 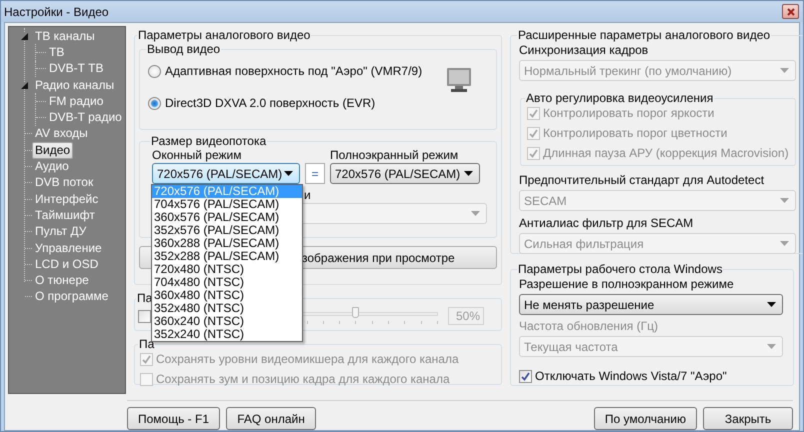 What do you see at coordinates (627, 284) in the screenshot?
I see `field-label: Разрешение в полноэкранном режиме` at bounding box center [627, 284].